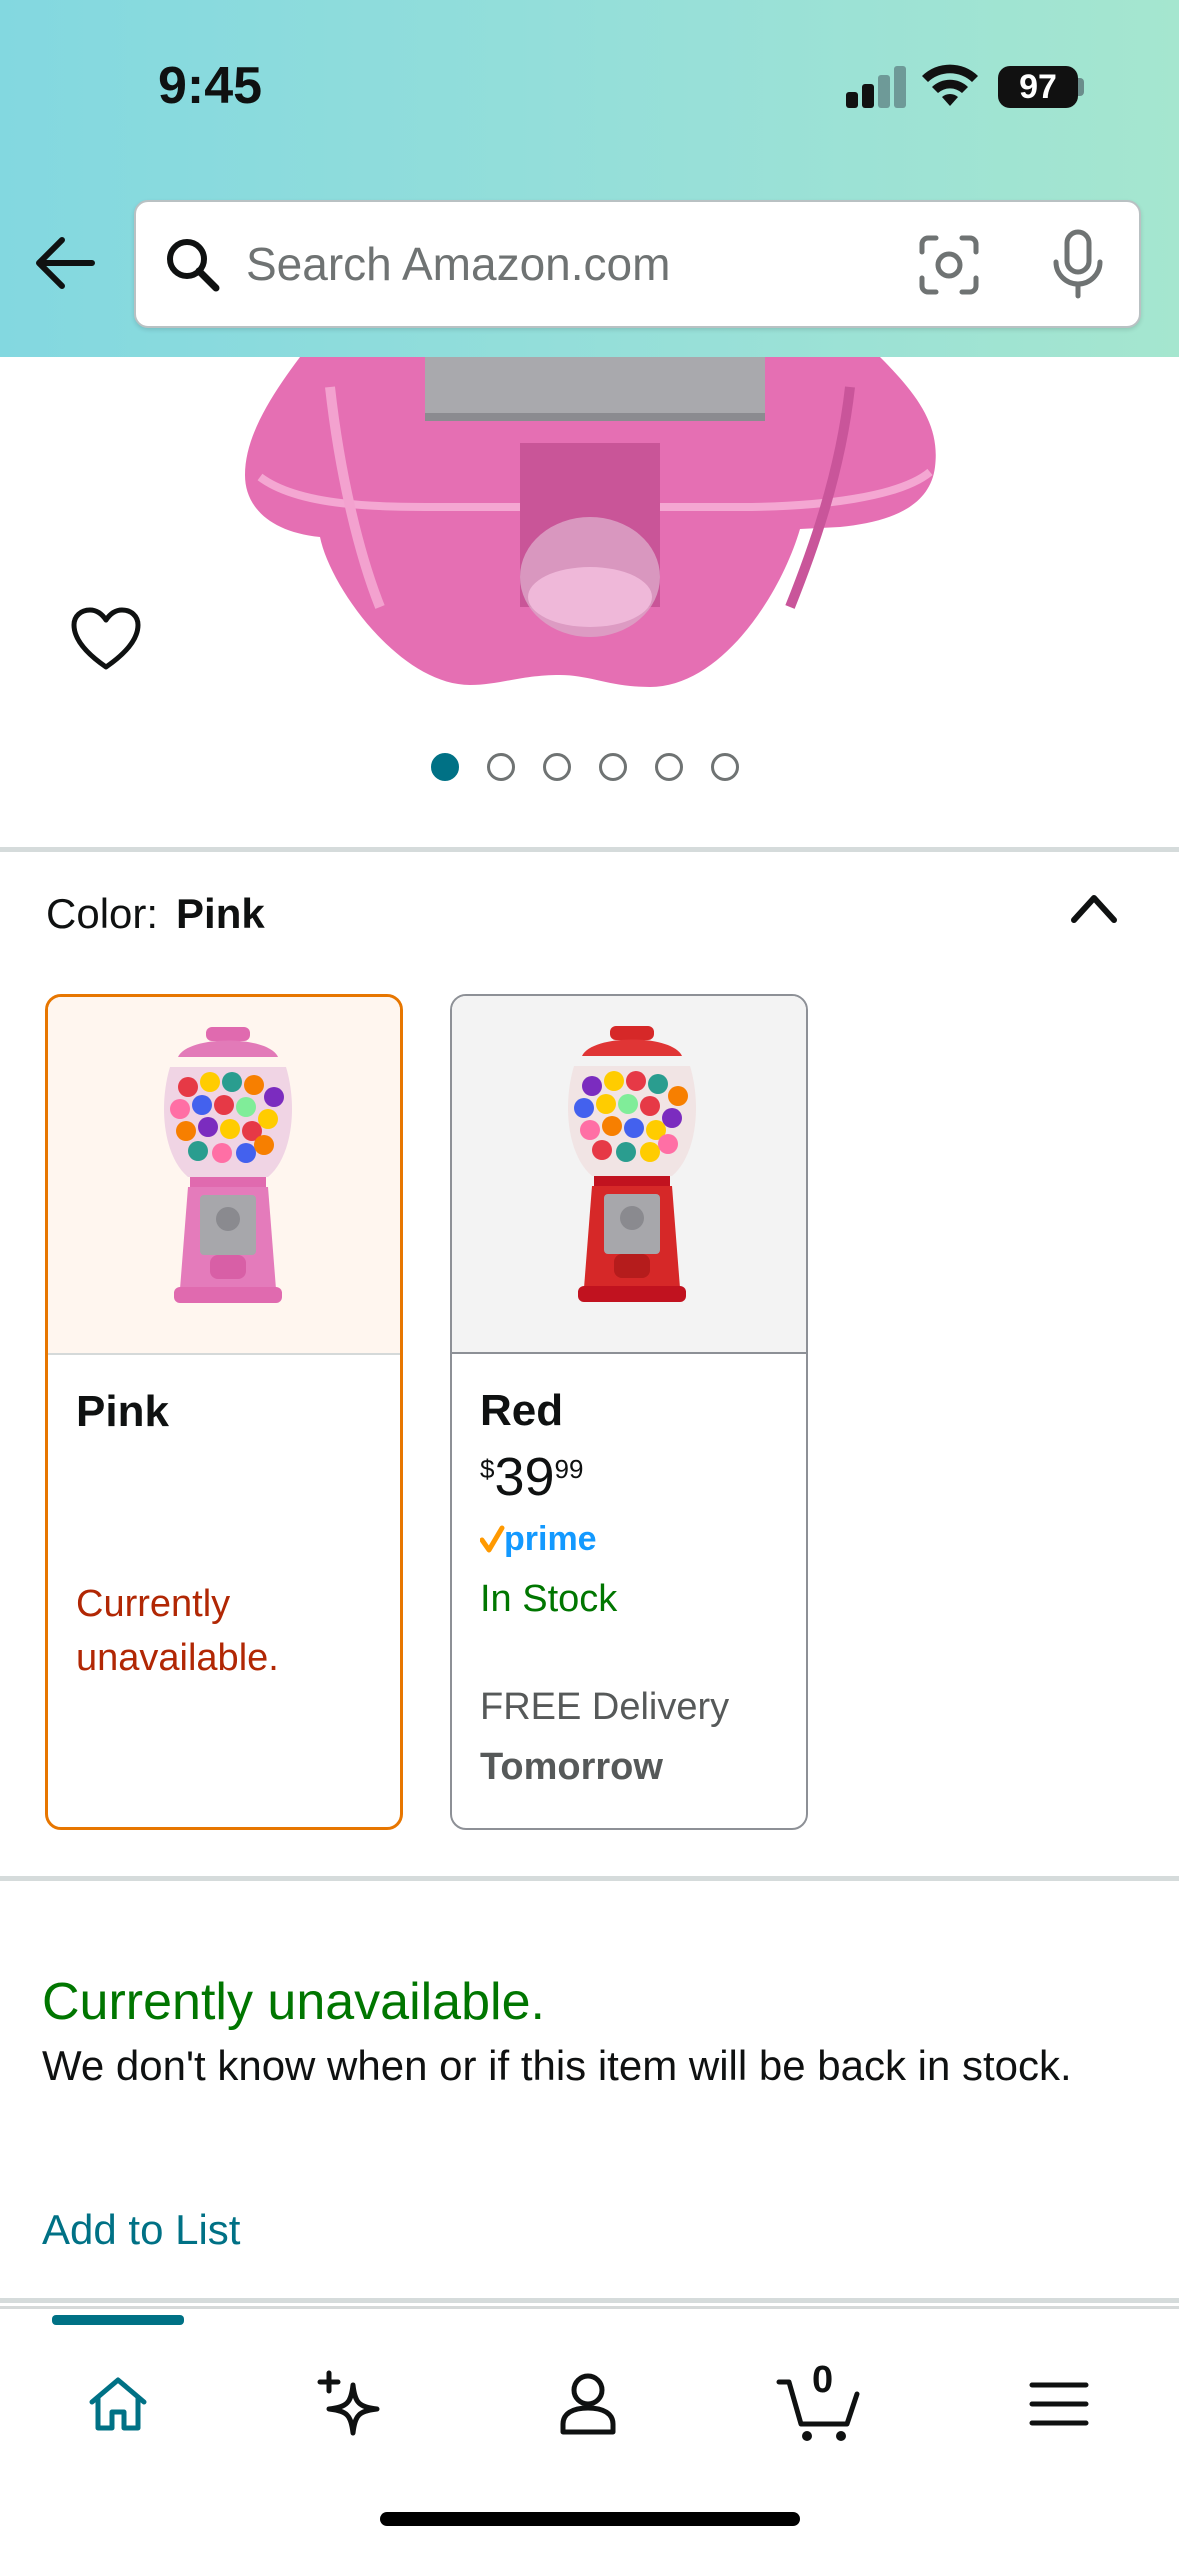  I want to click on ai-sparkle-icon, so click(348, 2403).